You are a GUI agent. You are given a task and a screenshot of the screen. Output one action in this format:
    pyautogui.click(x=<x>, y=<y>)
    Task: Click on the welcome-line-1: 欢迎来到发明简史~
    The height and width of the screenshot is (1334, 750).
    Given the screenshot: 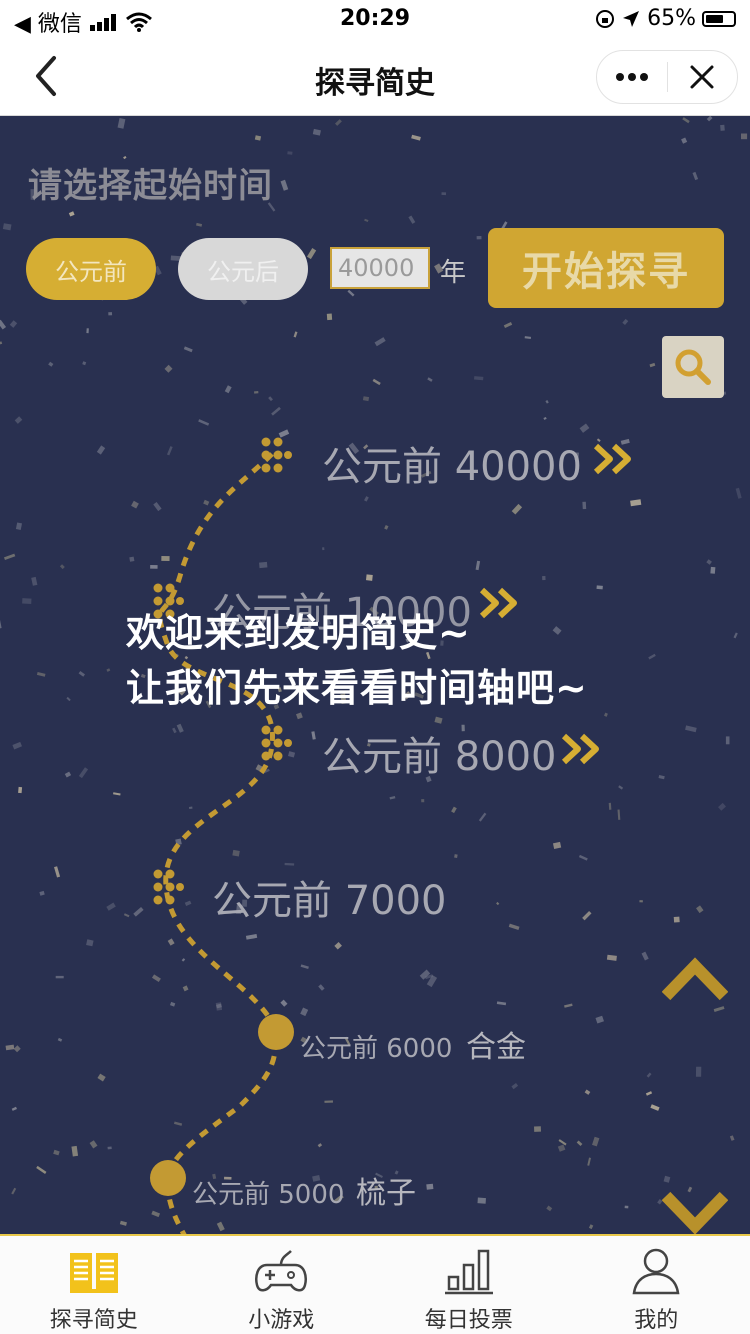 What is the action you would take?
    pyautogui.click(x=298, y=633)
    